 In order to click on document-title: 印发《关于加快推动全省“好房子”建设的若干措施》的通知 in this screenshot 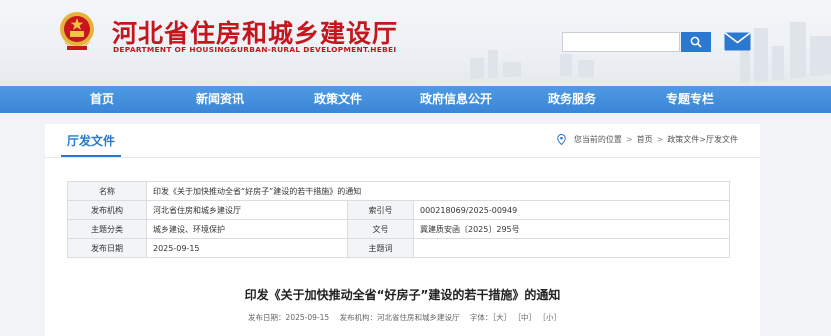, I will do `click(402, 295)`.